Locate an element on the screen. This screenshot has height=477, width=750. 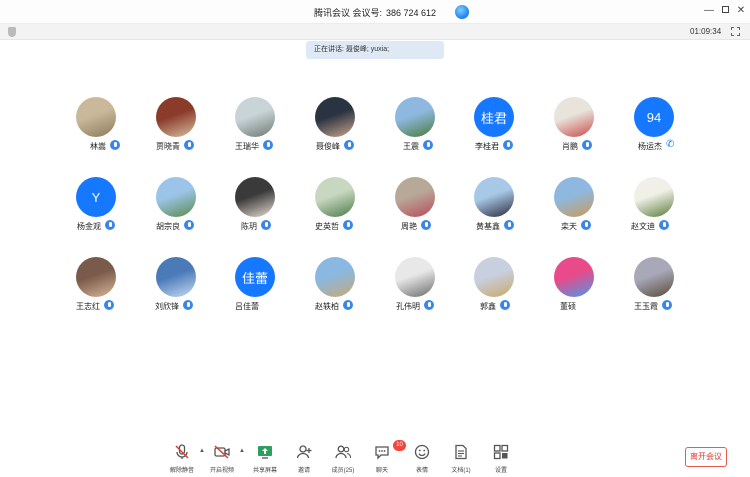
apps-button: 设置 is located at coordinates (501, 459).